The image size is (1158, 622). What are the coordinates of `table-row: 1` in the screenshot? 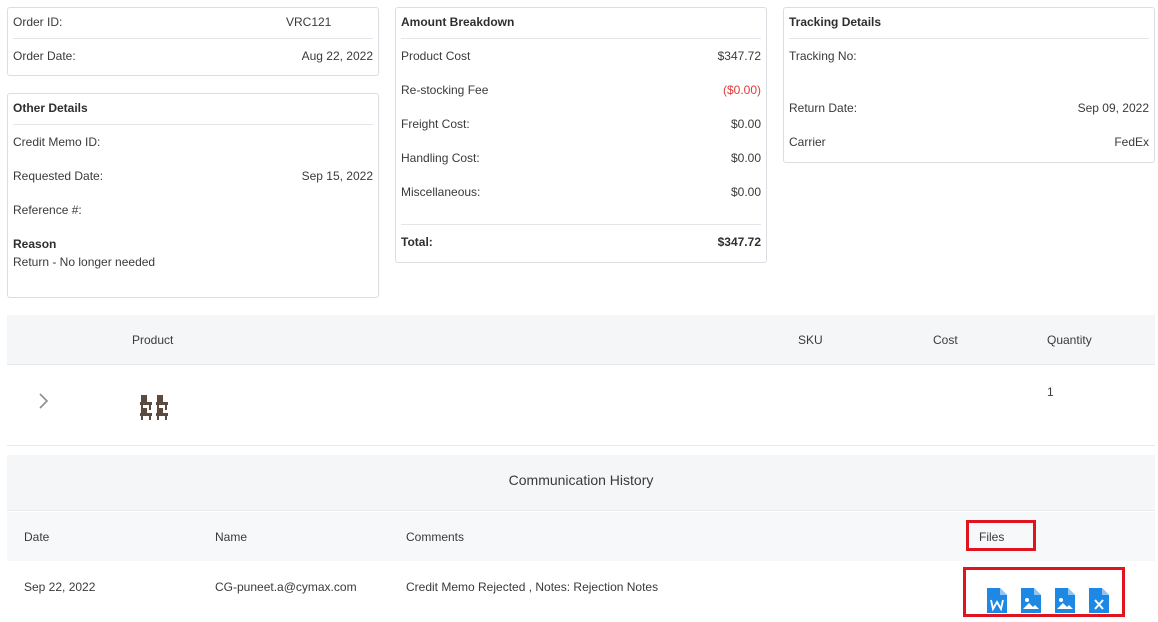 It's located at (581, 406).